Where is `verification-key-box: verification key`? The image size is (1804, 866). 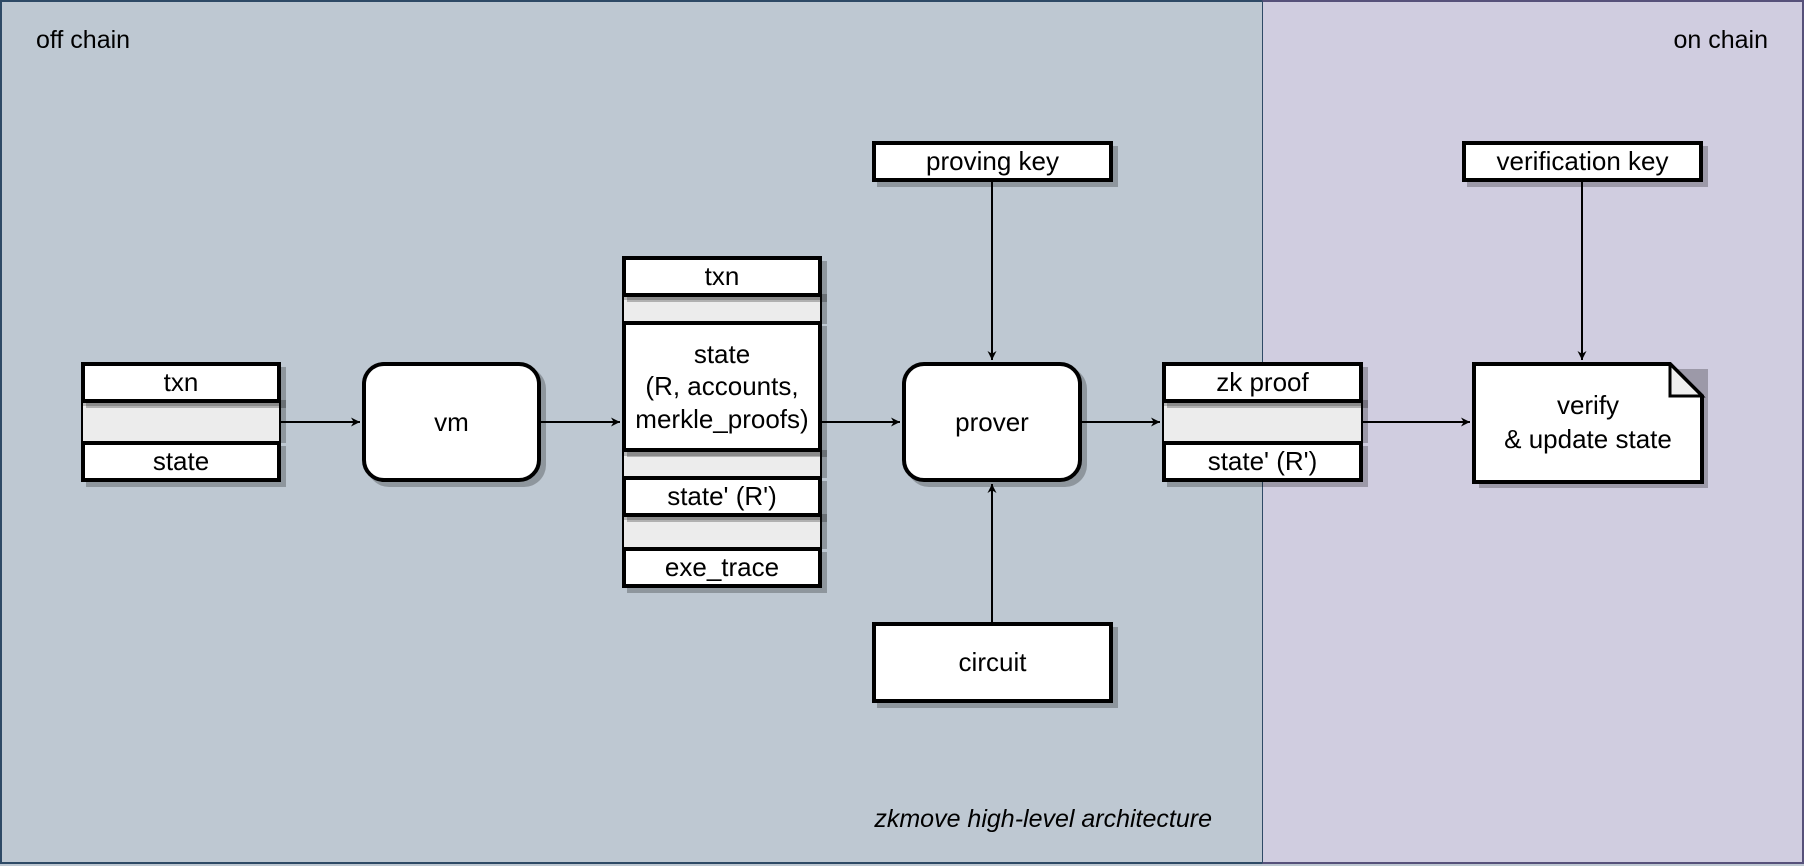
verification-key-box: verification key is located at coordinates (1582, 161).